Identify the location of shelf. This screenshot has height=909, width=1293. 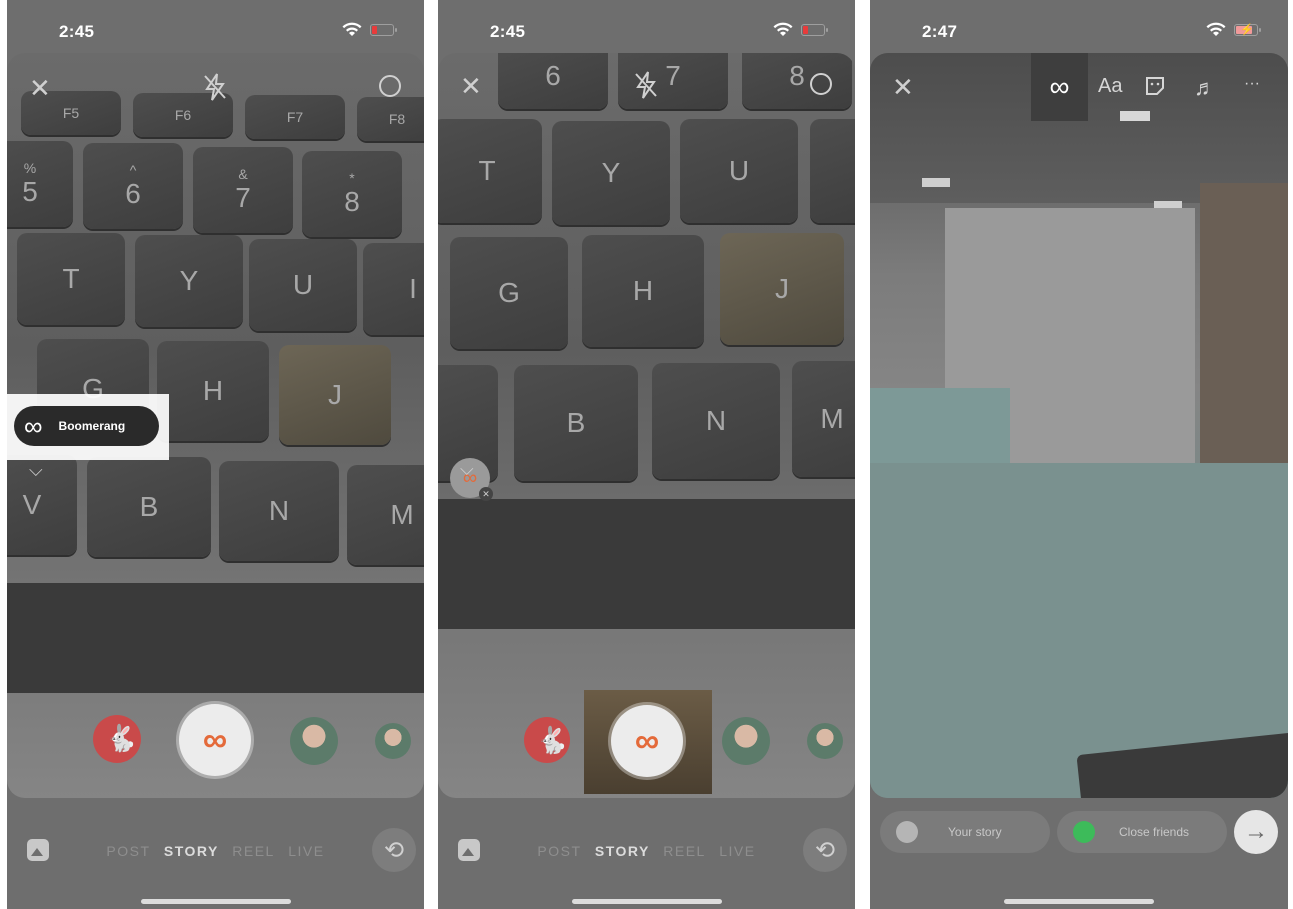
(1244, 333).